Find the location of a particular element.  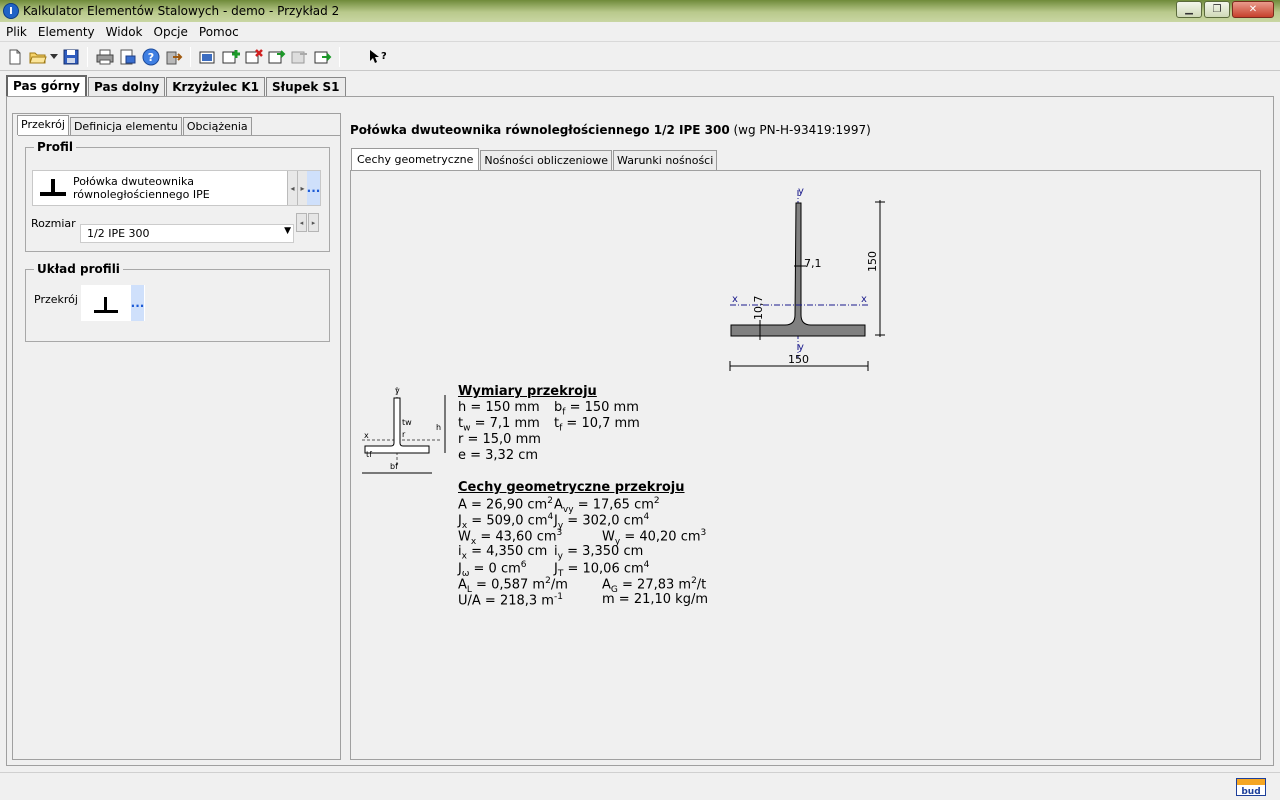

size-combo: 1/2 IPE 300 ▼ is located at coordinates (187, 233).